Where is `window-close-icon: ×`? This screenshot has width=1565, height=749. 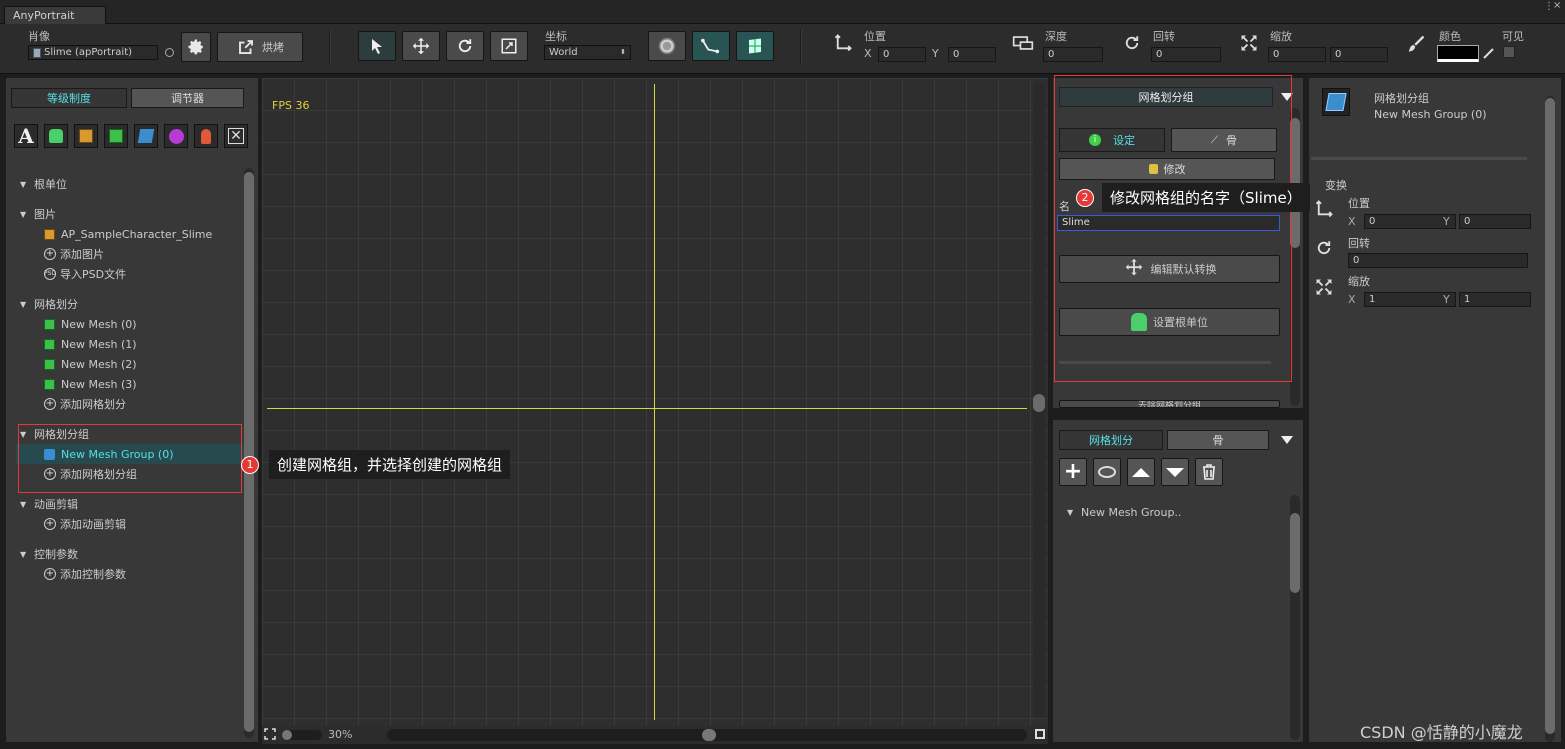 window-close-icon: × is located at coordinates (1557, 5).